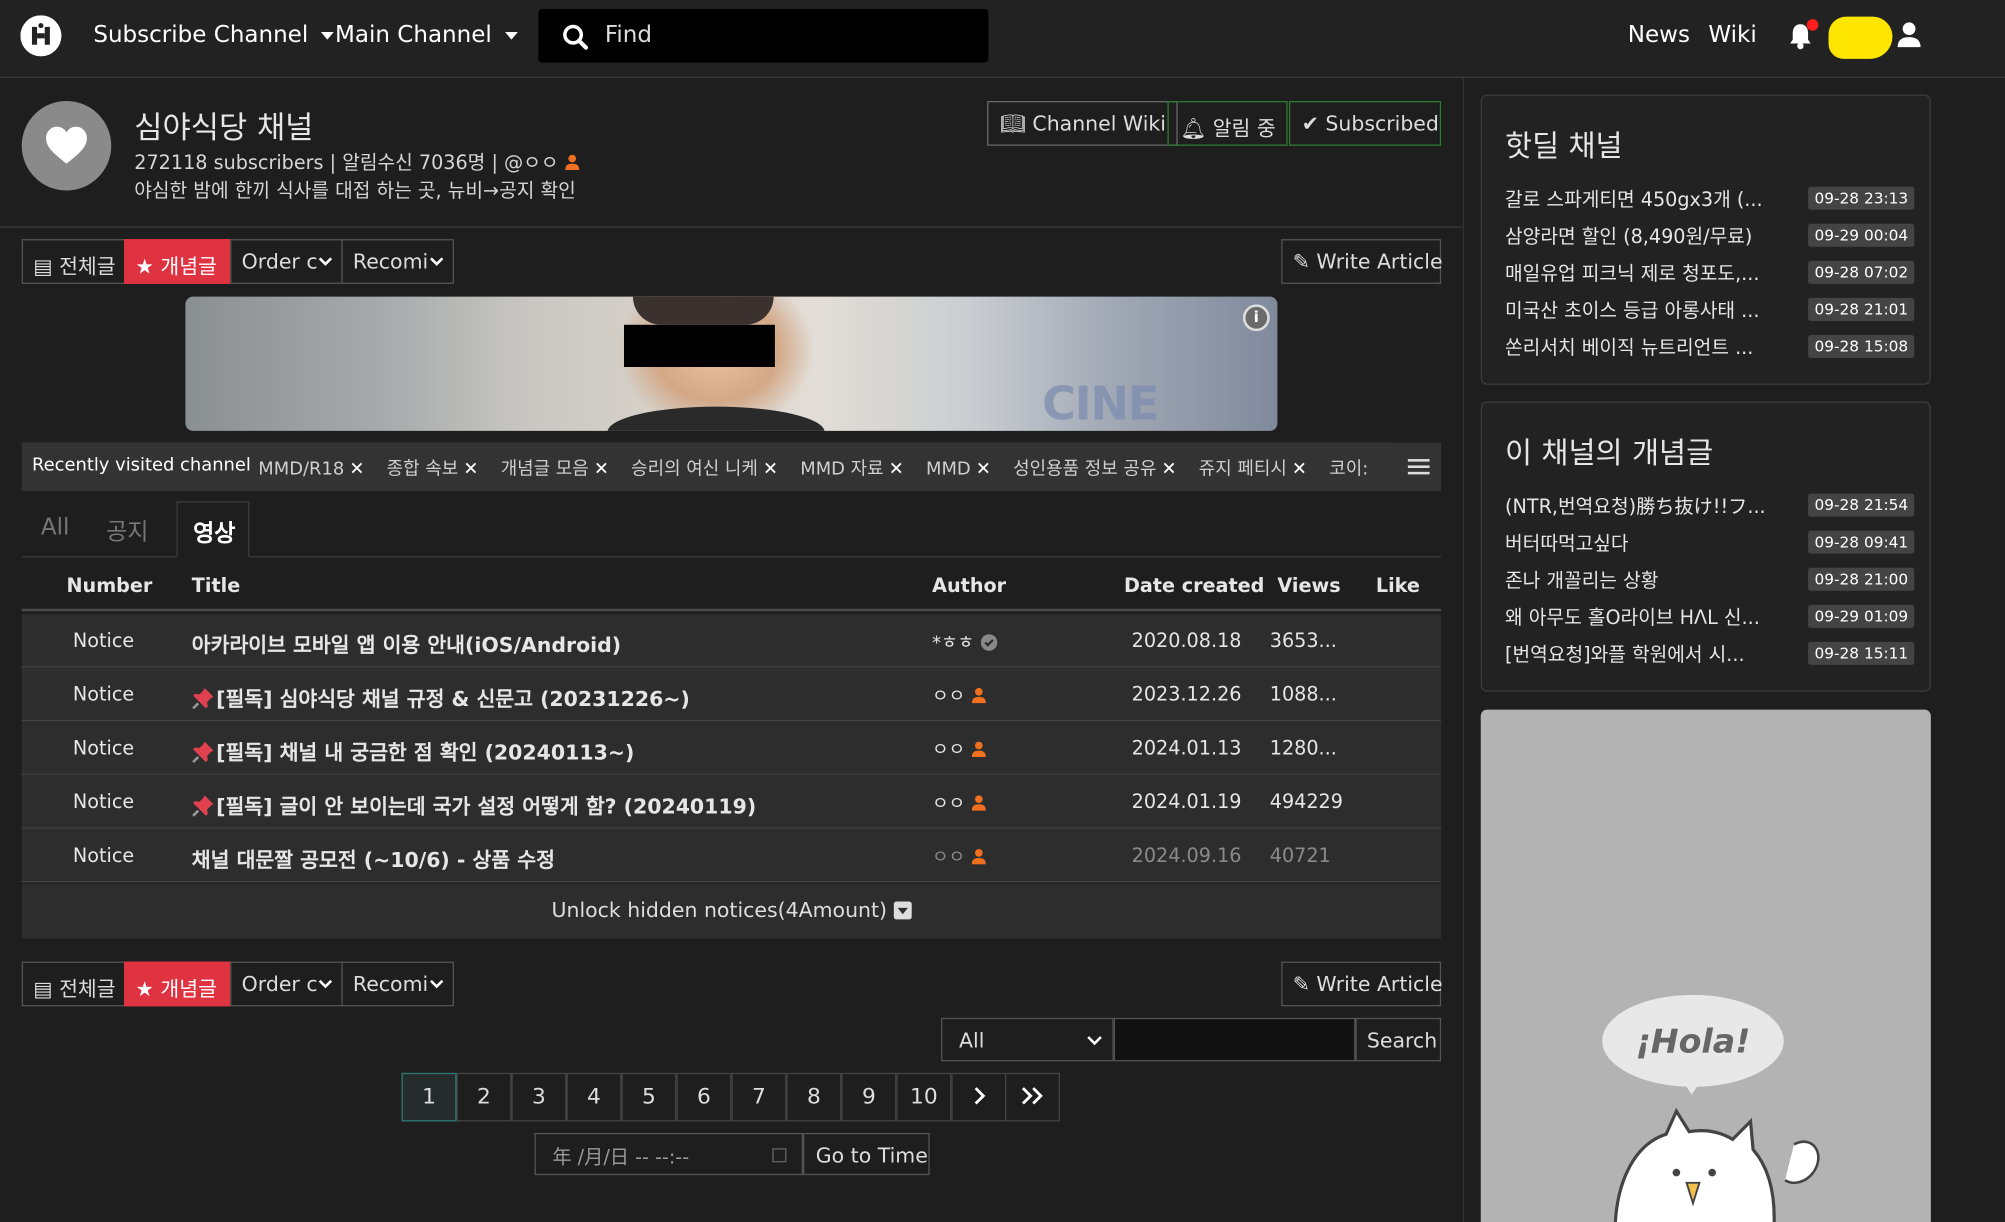  Describe the element at coordinates (1909, 35) in the screenshot. I see `user-icon` at that location.